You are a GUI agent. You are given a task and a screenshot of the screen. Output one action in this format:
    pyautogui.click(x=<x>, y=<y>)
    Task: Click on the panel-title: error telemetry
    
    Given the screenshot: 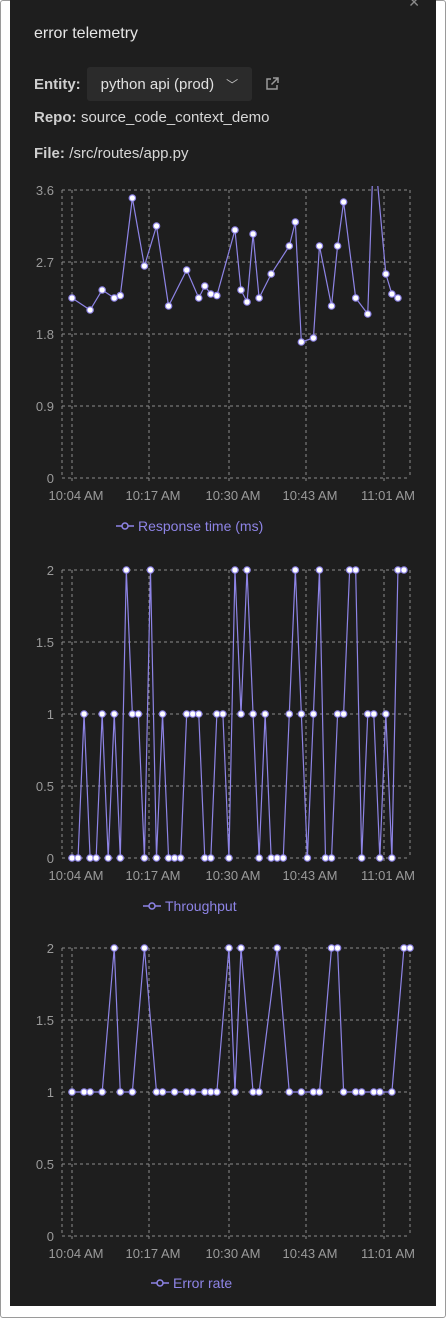 What is the action you would take?
    pyautogui.click(x=86, y=33)
    